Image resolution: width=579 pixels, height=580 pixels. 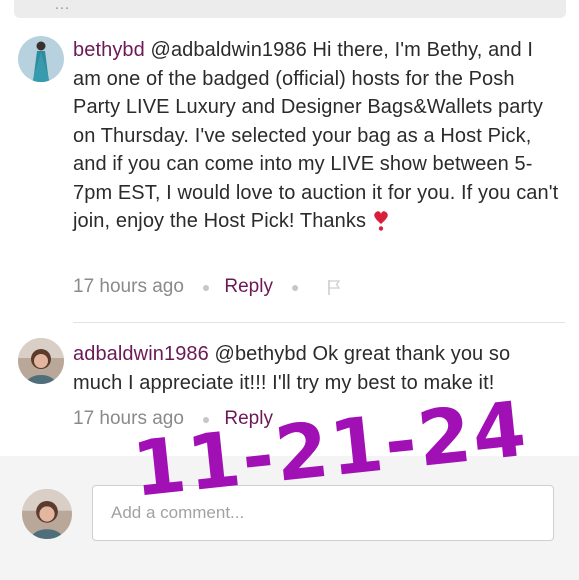 I want to click on comment-meta: 17 hours ago ● Reply, so click(x=173, y=419).